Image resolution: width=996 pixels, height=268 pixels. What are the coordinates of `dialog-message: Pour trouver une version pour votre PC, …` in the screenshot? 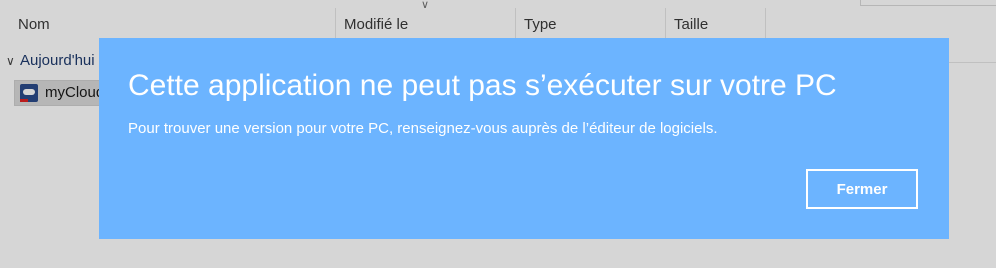 It's located at (423, 128).